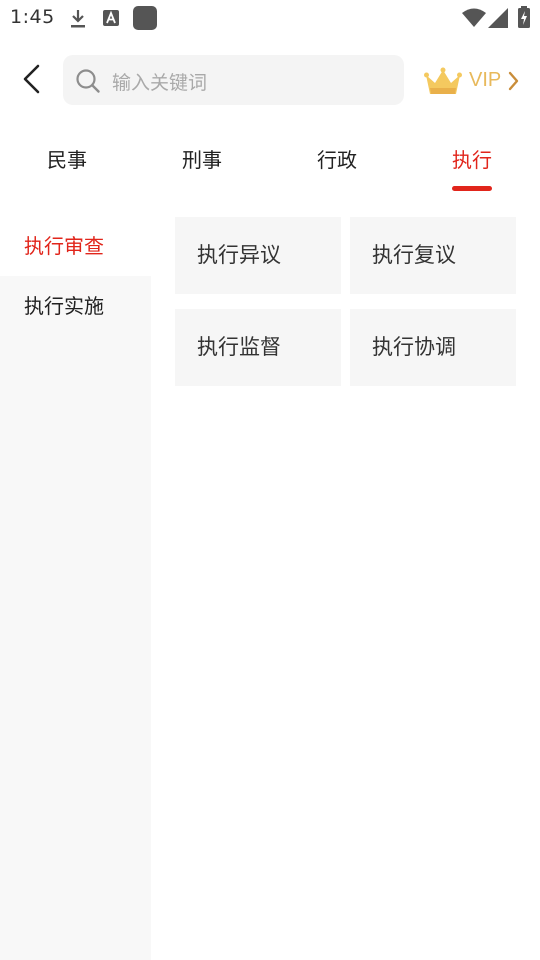  What do you see at coordinates (270, 18) in the screenshot?
I see `status-bar: 1:45` at bounding box center [270, 18].